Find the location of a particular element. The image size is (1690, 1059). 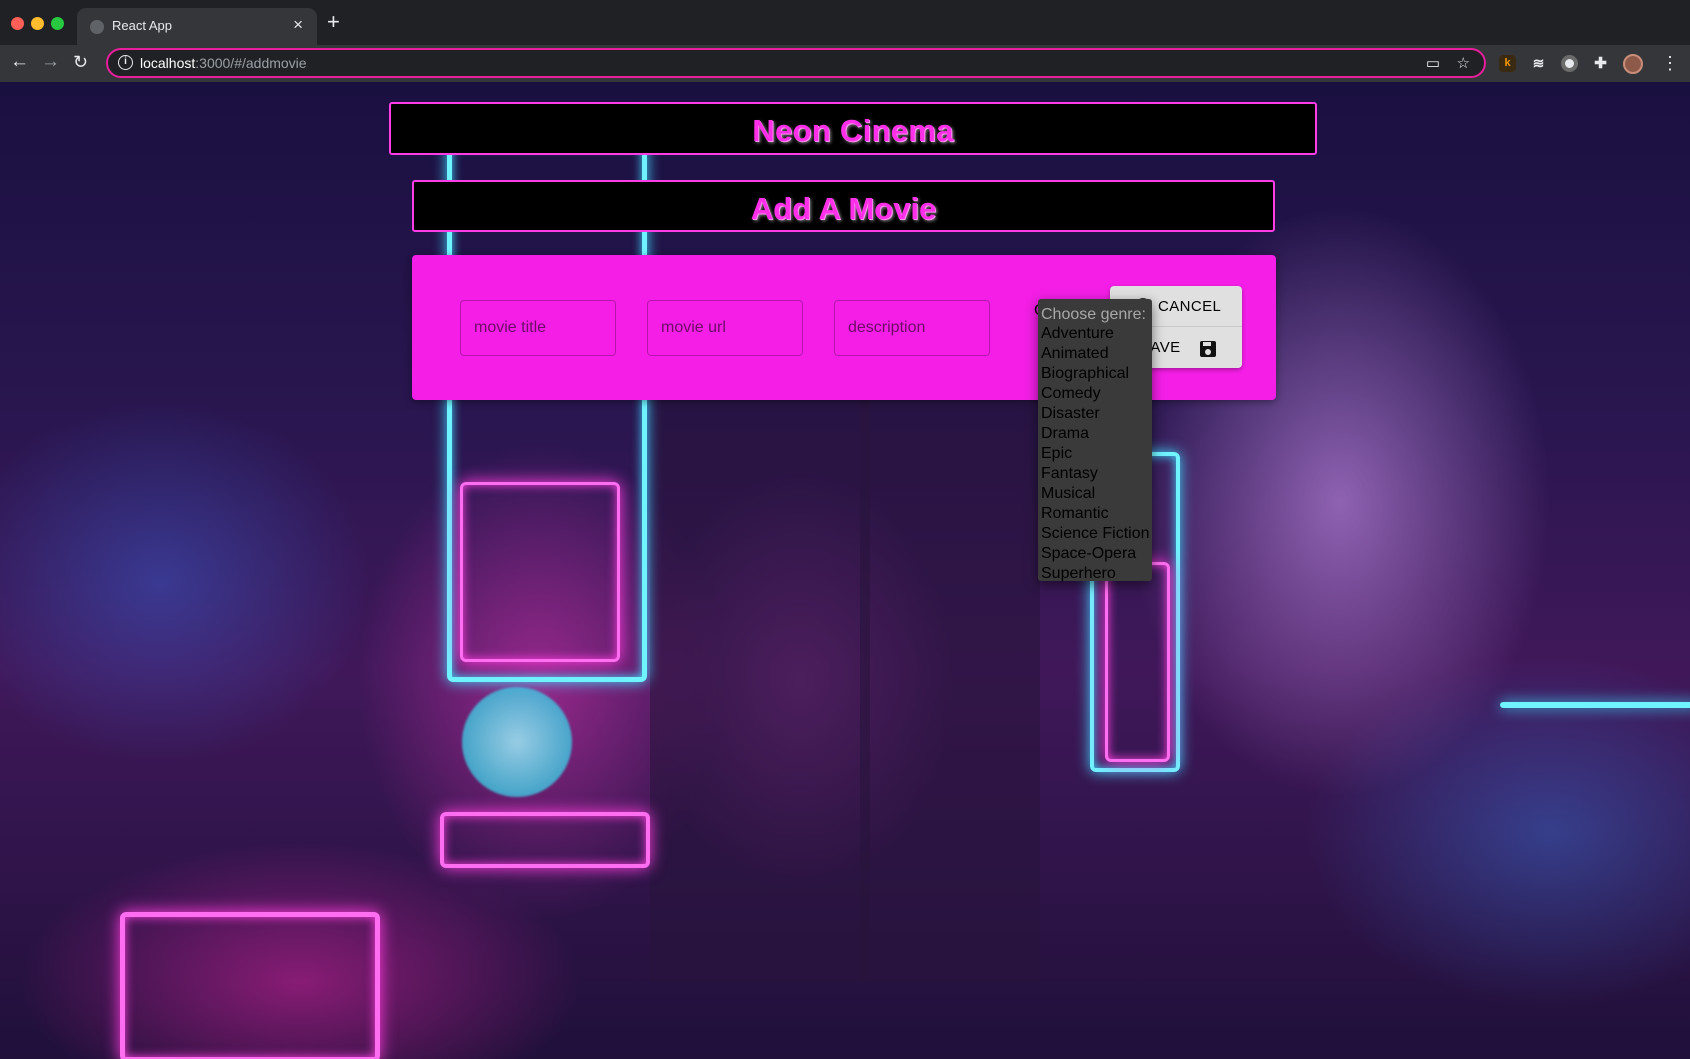

reload-button: ↻ is located at coordinates (80, 62).